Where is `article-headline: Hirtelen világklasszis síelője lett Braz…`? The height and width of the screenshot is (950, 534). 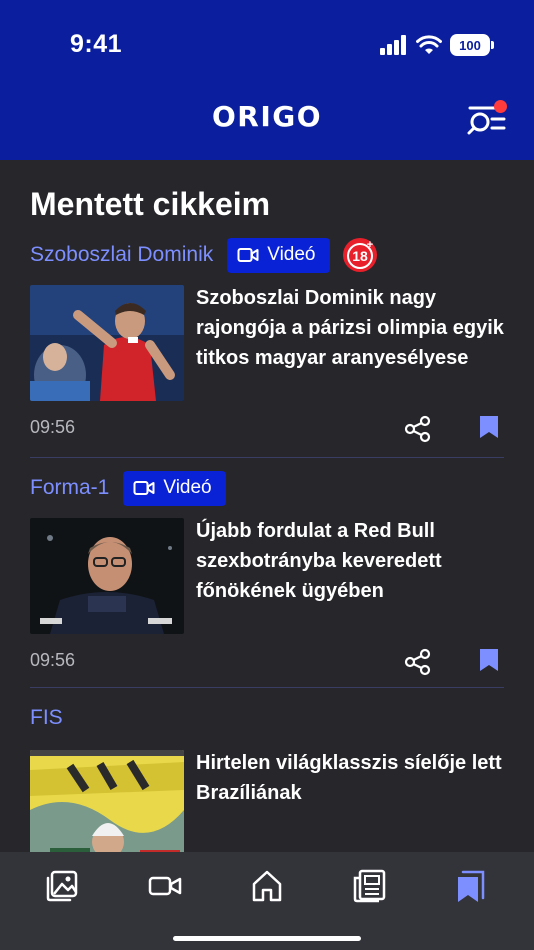
article-headline: Hirtelen világklasszis síelője lett Braz… is located at coordinates (350, 800).